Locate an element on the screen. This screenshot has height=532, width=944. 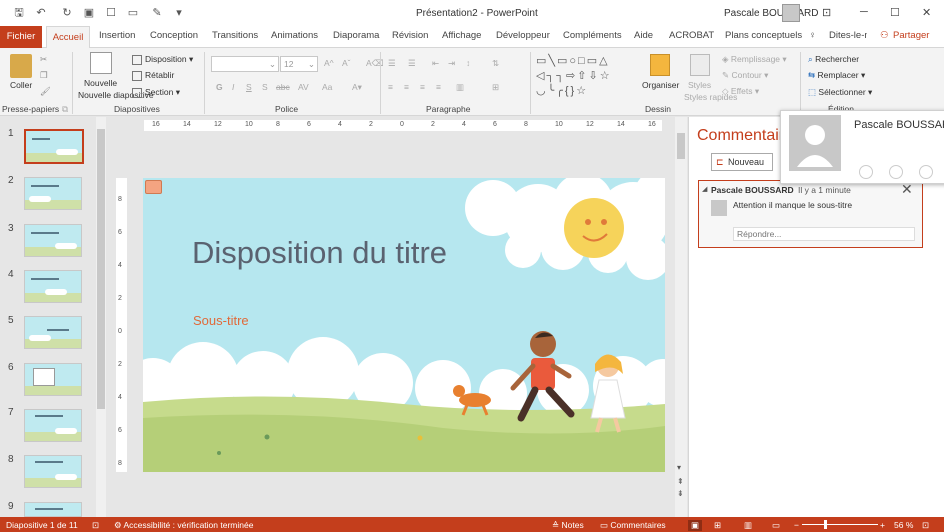
line-spacing-icon: ↕ is located at coordinates (468, 63).